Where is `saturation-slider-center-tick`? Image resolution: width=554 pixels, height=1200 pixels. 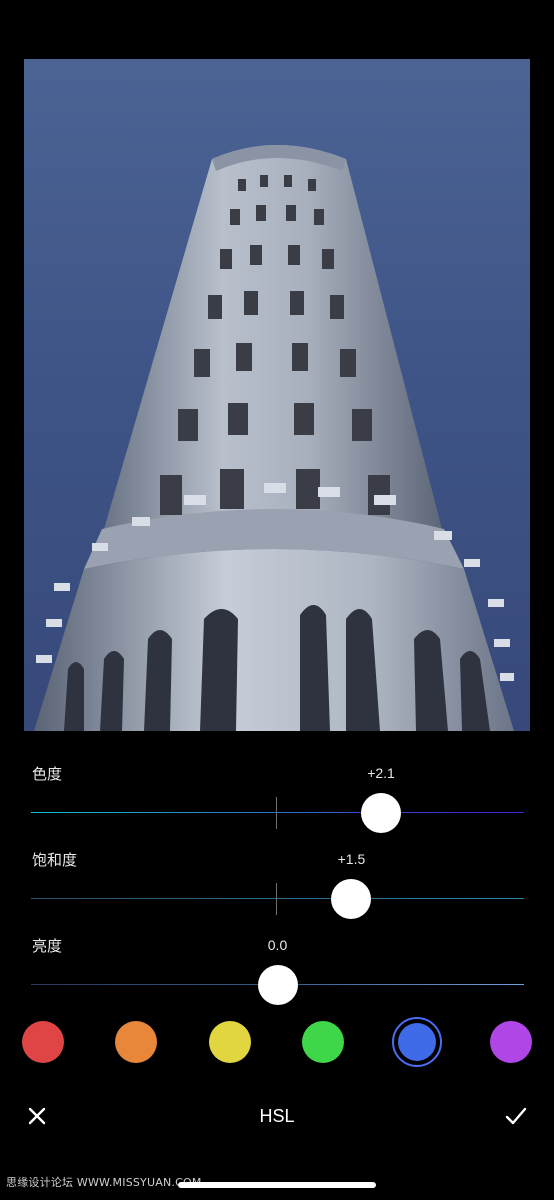
saturation-slider-center-tick is located at coordinates (276, 899).